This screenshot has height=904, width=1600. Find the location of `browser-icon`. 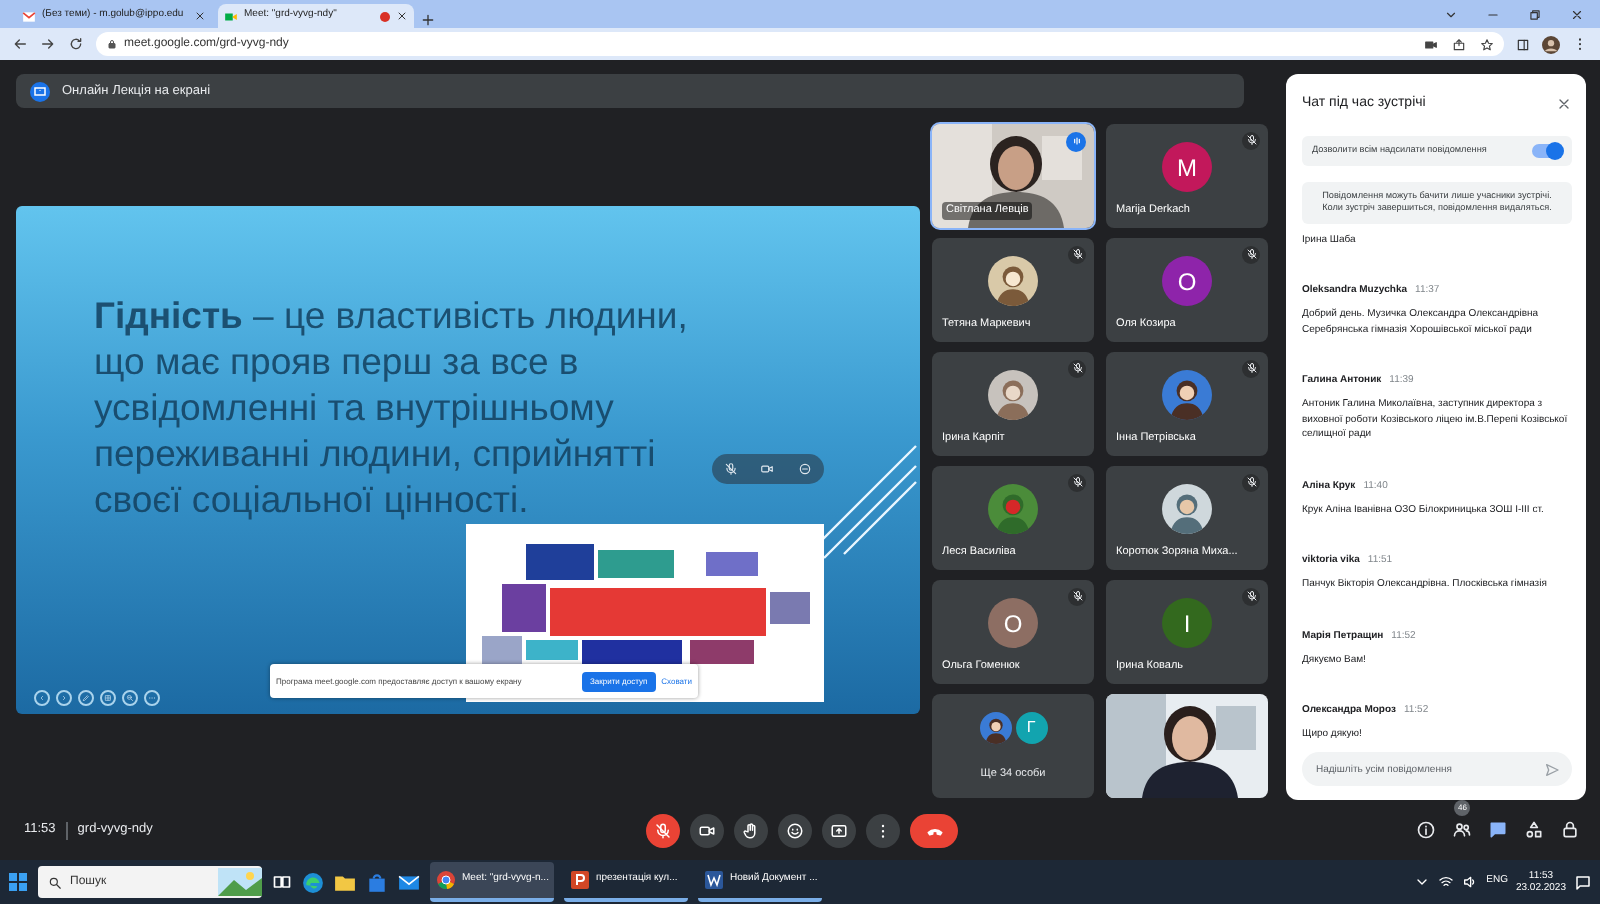

browser-icon is located at coordinates (313, 882).